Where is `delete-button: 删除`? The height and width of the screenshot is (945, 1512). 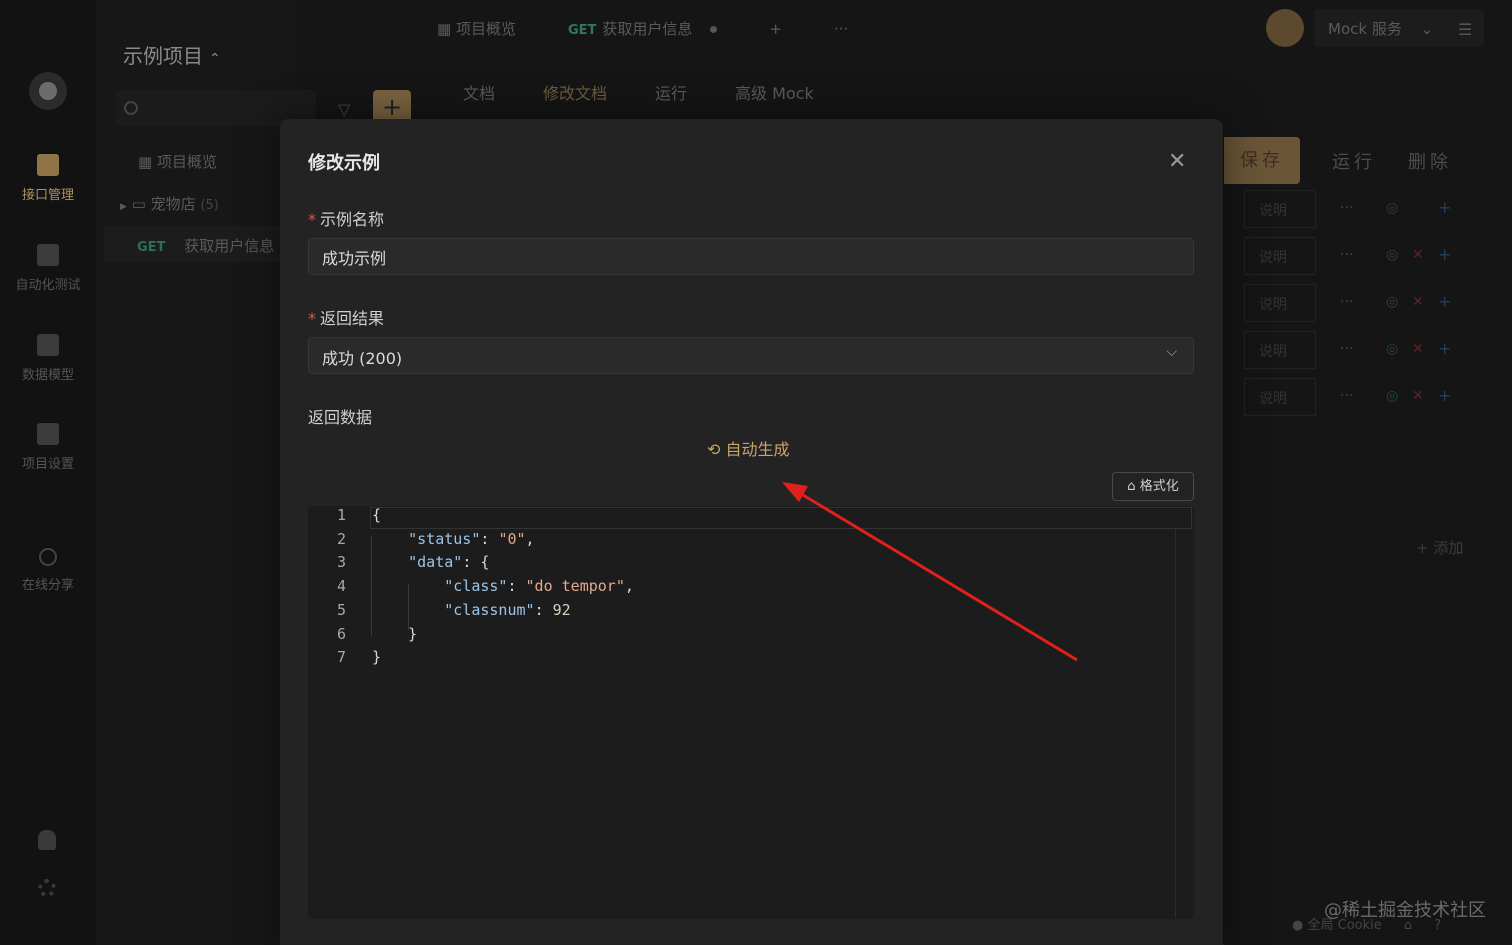 delete-button: 删除 is located at coordinates (1430, 161).